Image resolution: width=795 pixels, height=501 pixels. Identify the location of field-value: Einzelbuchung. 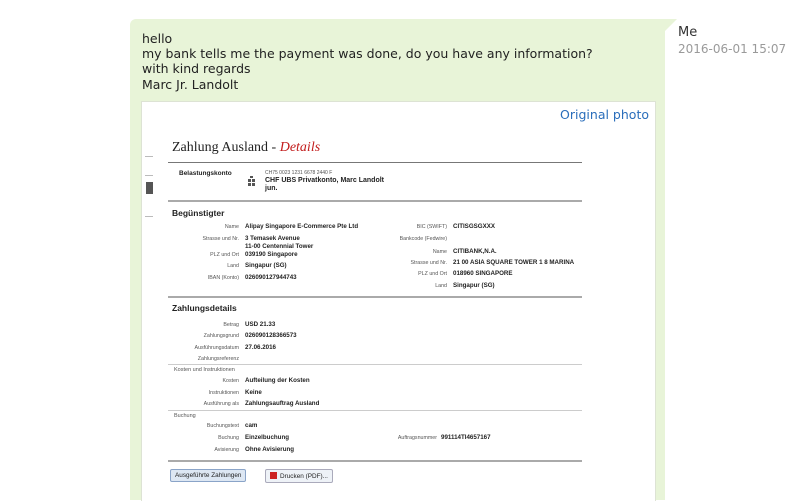
(267, 437).